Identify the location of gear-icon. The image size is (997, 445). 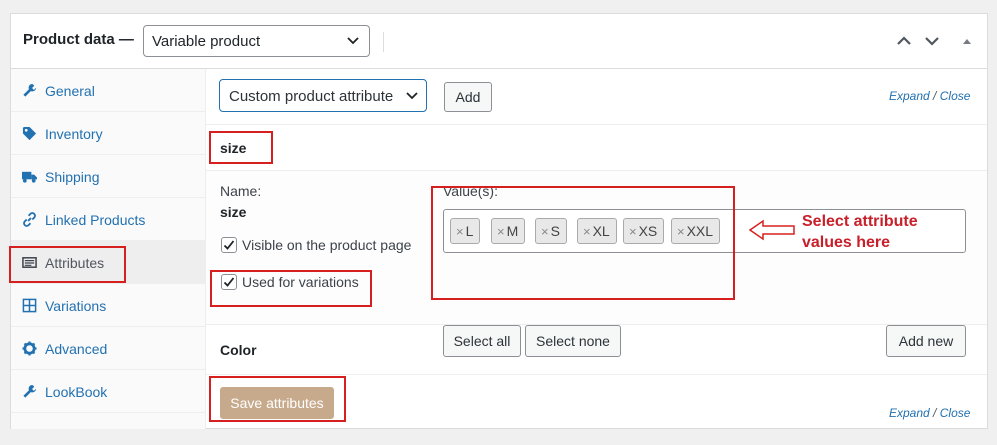
(29, 348).